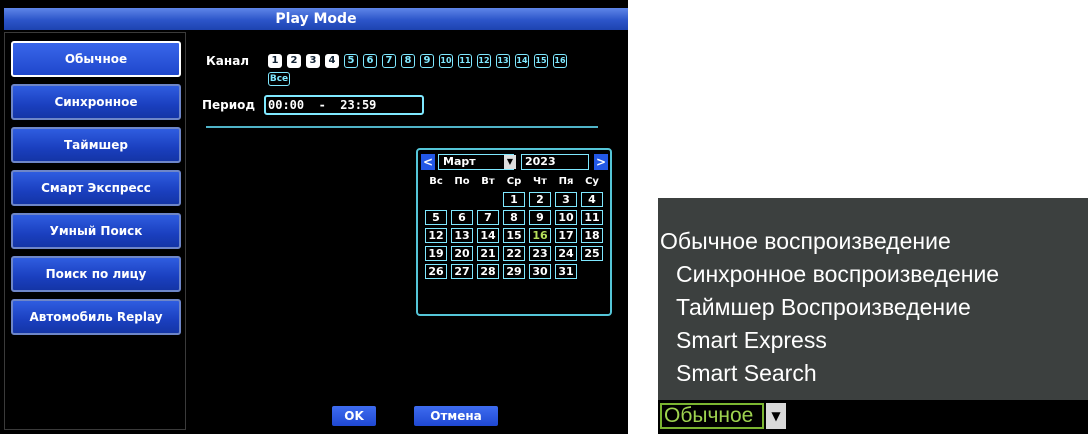 This screenshot has width=1088, height=434. I want to click on ok-button: OK, so click(354, 416).